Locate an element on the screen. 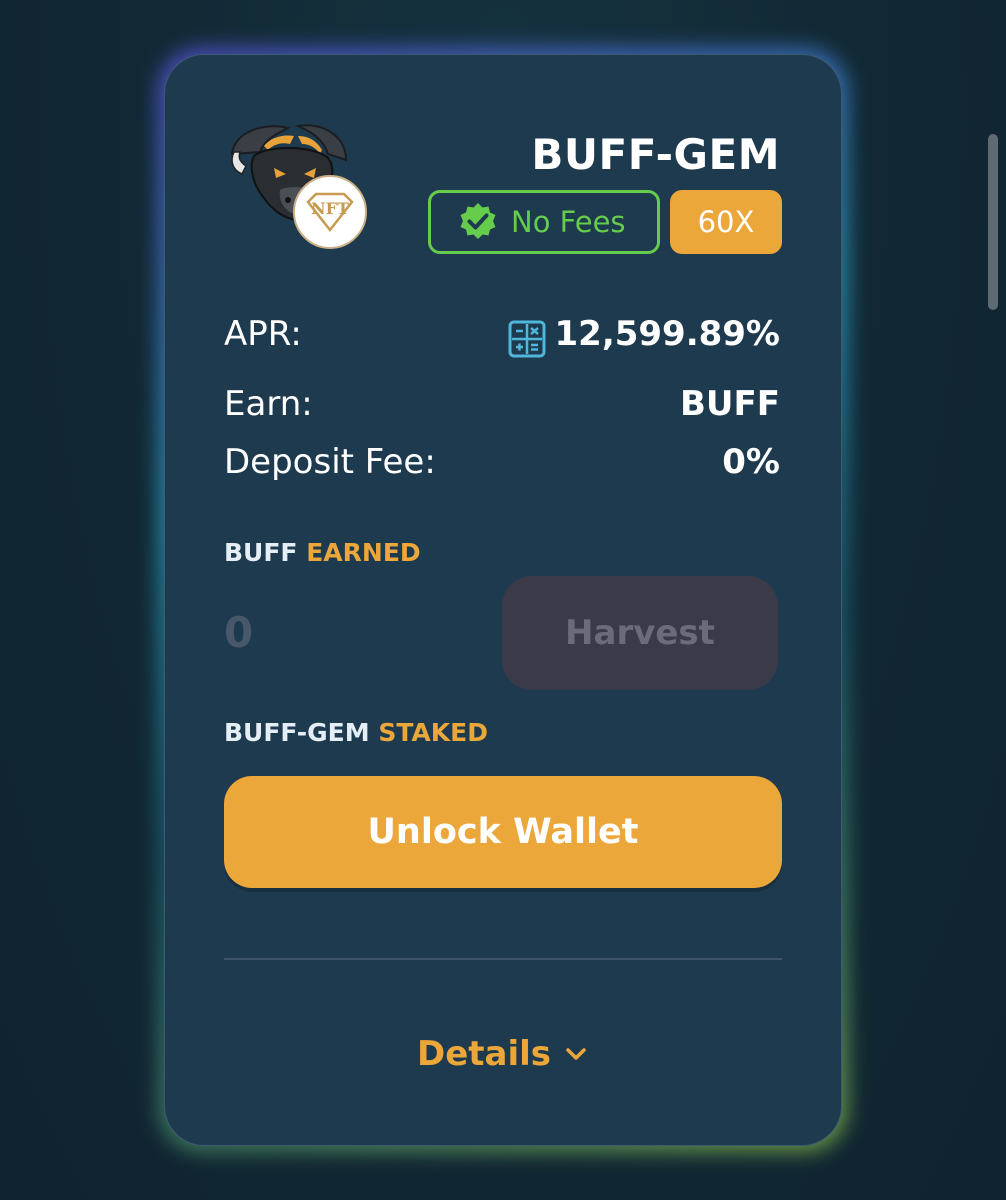 The height and width of the screenshot is (1200, 1006). apr-label: APR: is located at coordinates (263, 334).